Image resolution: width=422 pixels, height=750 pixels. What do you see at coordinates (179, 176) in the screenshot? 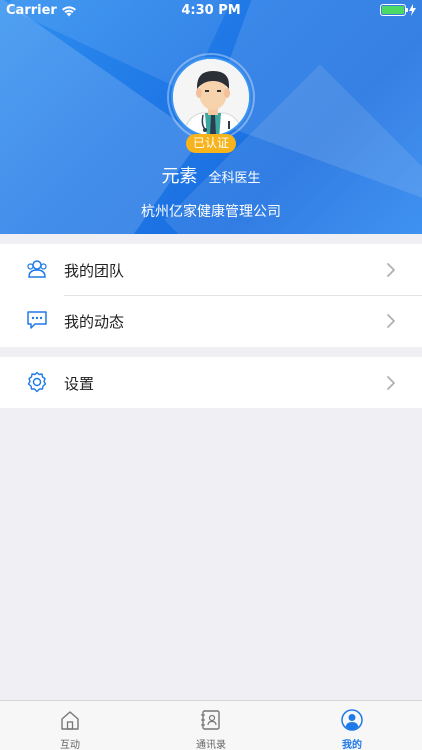
I see `doctor-name: 元素` at bounding box center [179, 176].